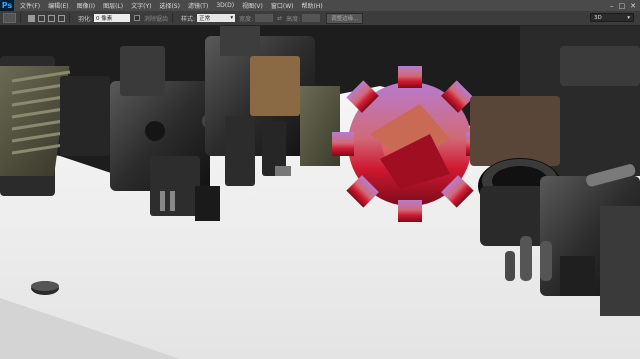 The image size is (640, 359). Describe the element at coordinates (31, 18) in the screenshot. I see `new-selection-icon` at that location.